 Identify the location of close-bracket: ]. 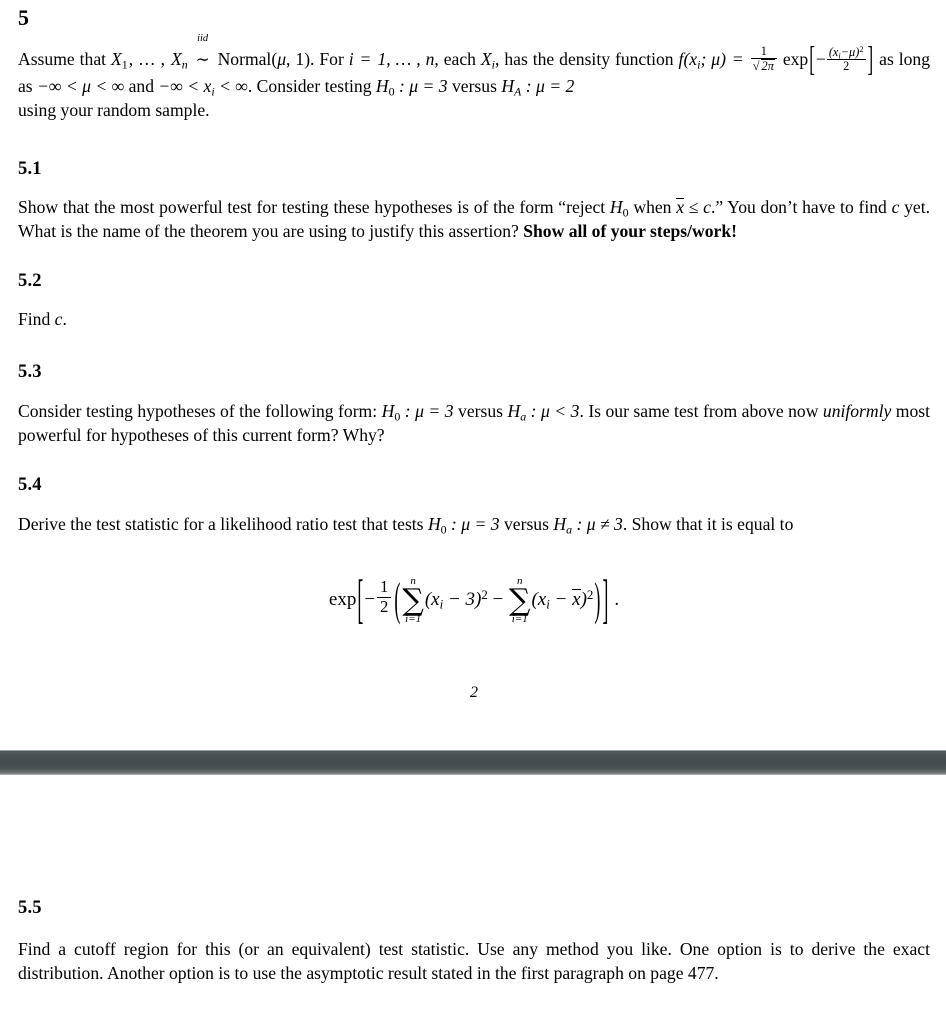
(870, 59).